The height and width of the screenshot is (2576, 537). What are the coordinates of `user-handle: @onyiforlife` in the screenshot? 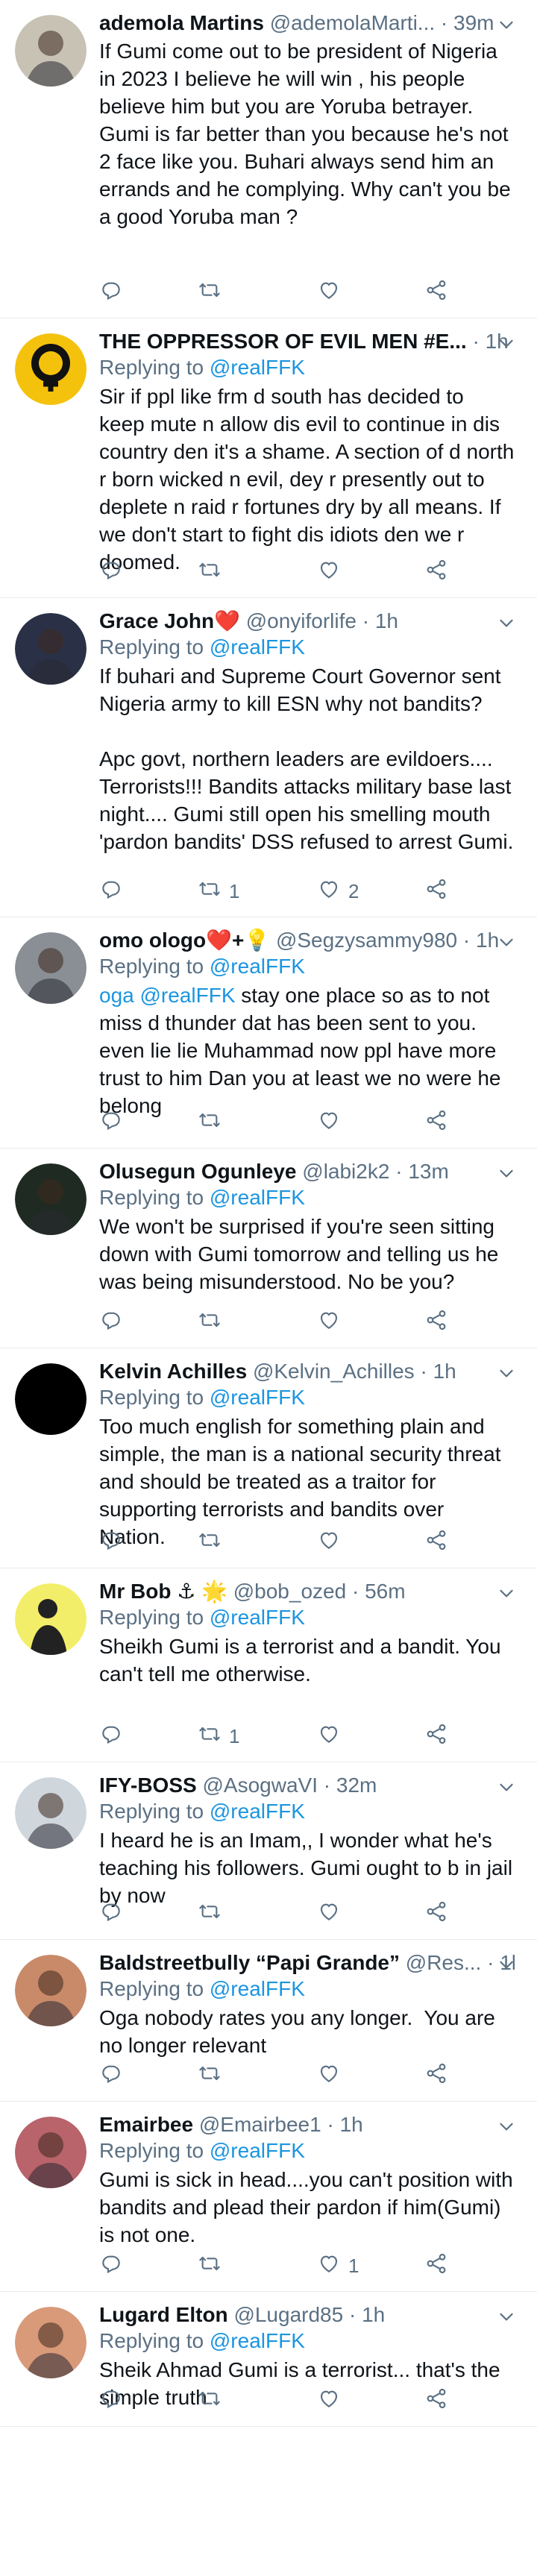 It's located at (301, 621).